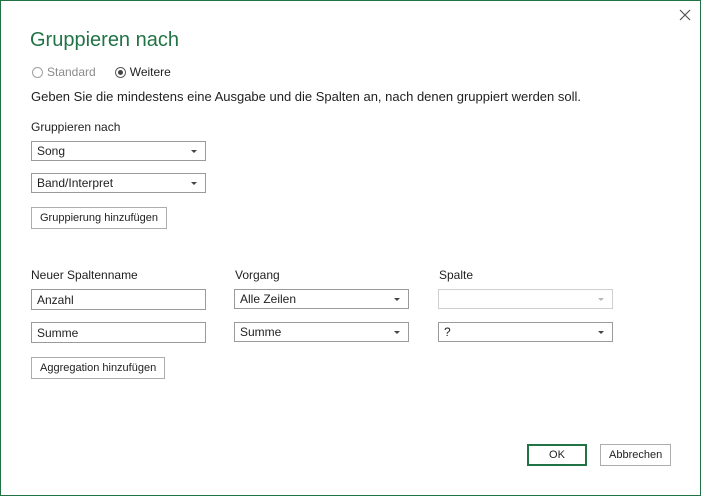 This screenshot has height=496, width=701. I want to click on cancel-button: Abbrechen, so click(635, 455).